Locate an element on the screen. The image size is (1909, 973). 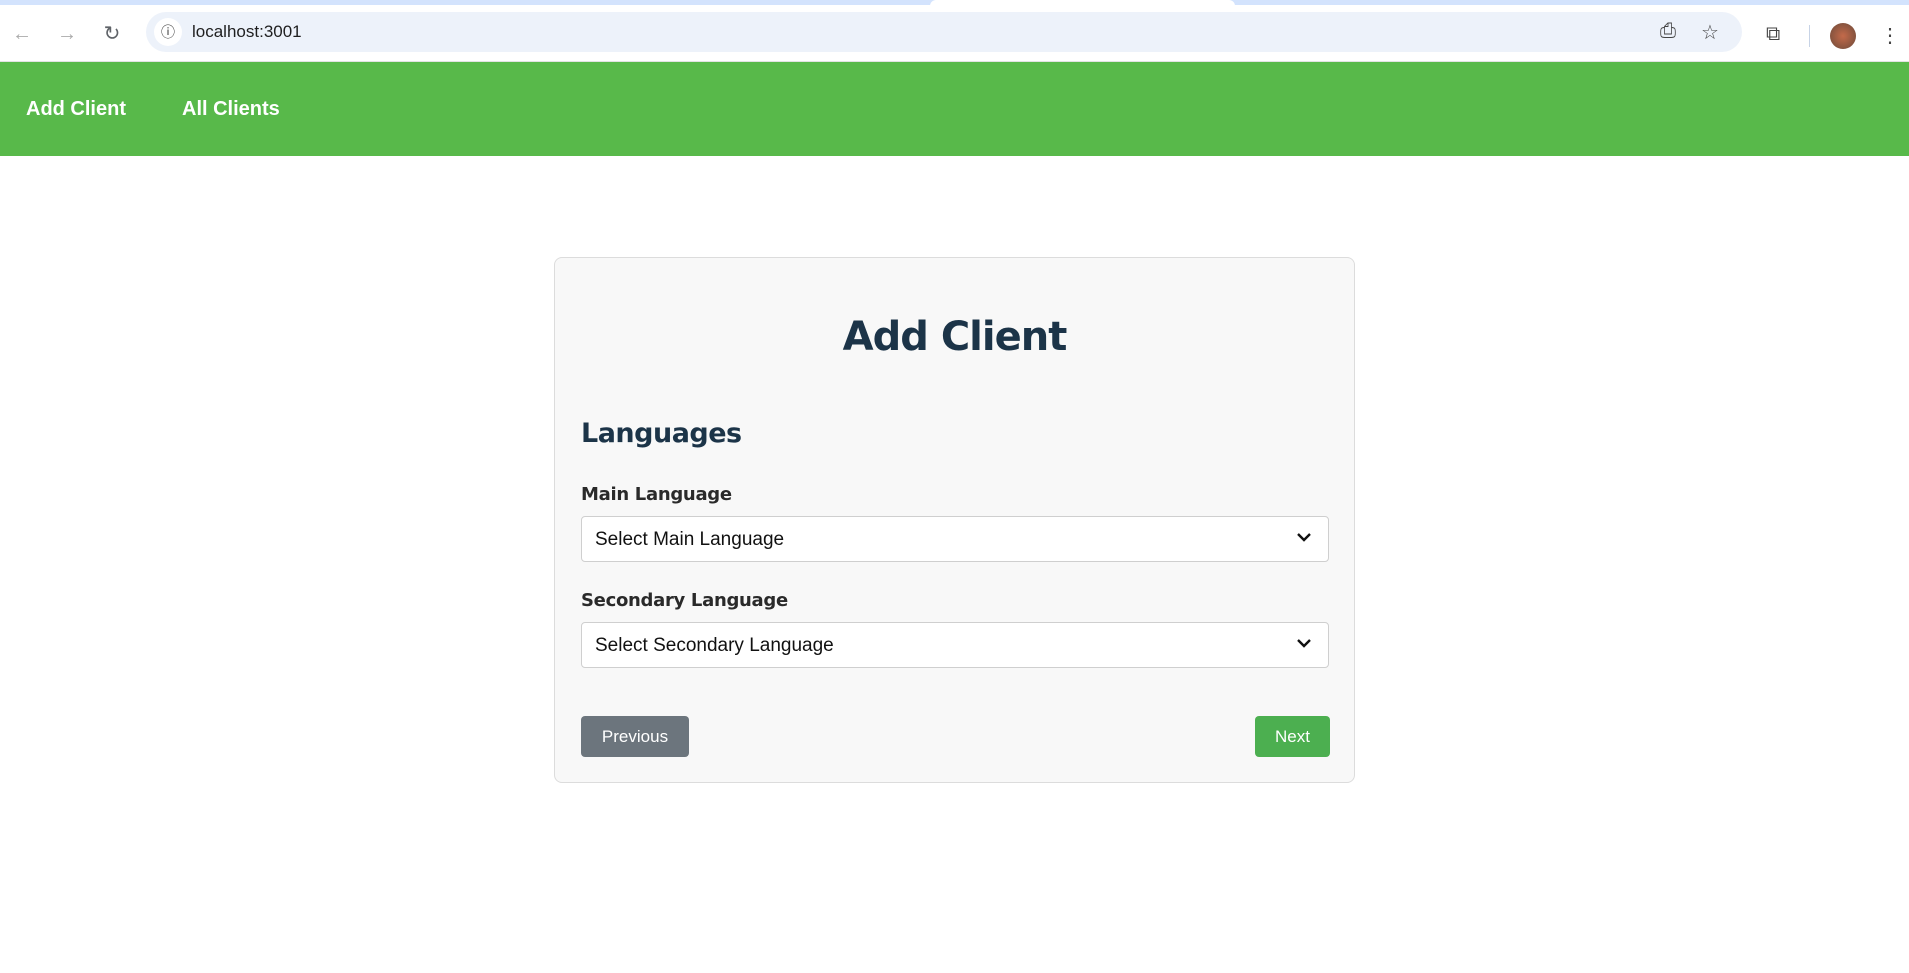
back-icon: ← is located at coordinates (22, 34).